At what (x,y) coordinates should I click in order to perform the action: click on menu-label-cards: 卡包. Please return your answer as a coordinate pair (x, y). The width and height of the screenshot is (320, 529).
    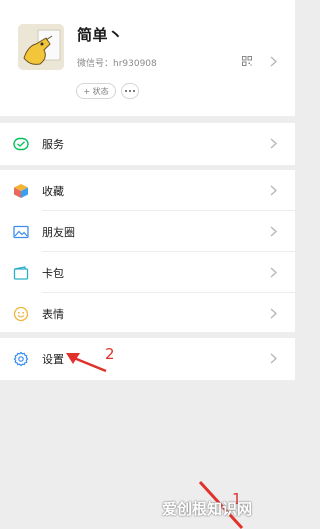
    Looking at the image, I should click on (53, 273).